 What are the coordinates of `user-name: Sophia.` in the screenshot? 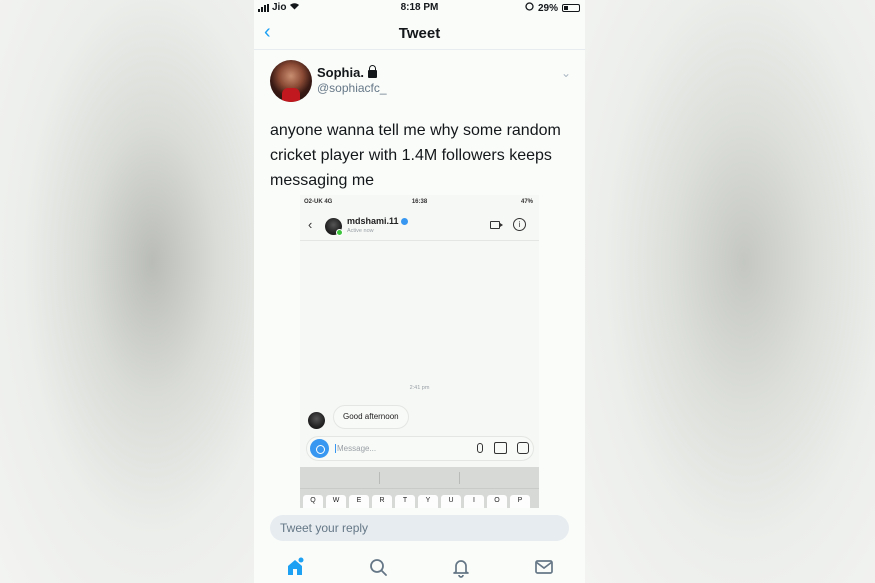 It's located at (347, 72).